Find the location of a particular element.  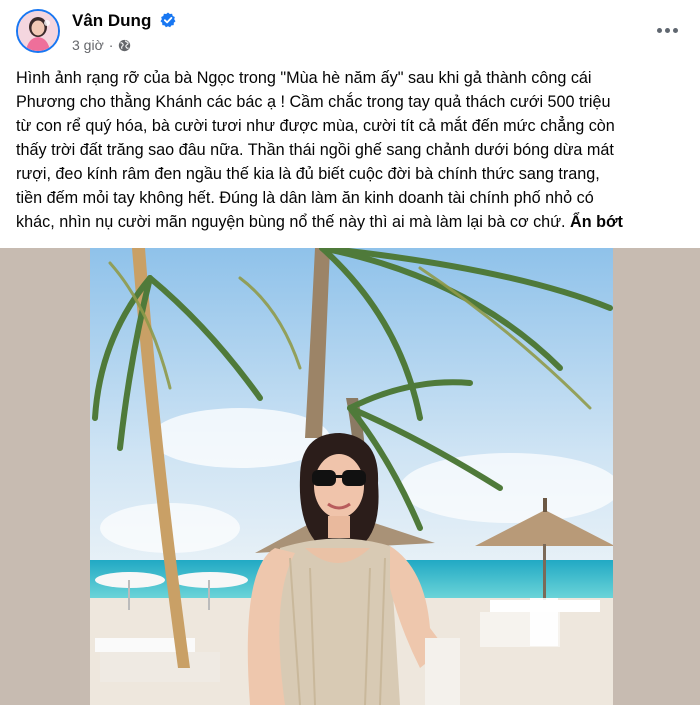

verified-badge-icon is located at coordinates (168, 20).